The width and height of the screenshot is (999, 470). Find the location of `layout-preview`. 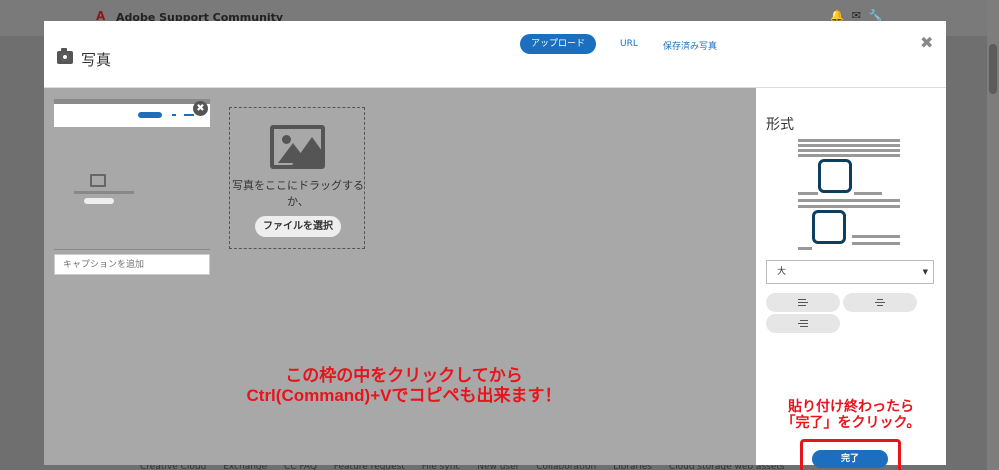

layout-preview is located at coordinates (851, 196).